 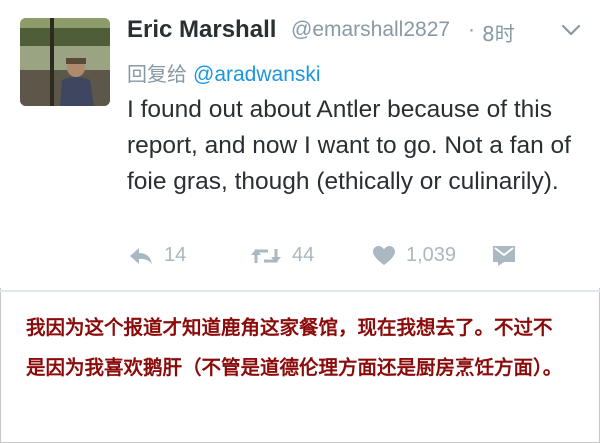 I want to click on like-button: 1,039, so click(x=414, y=255).